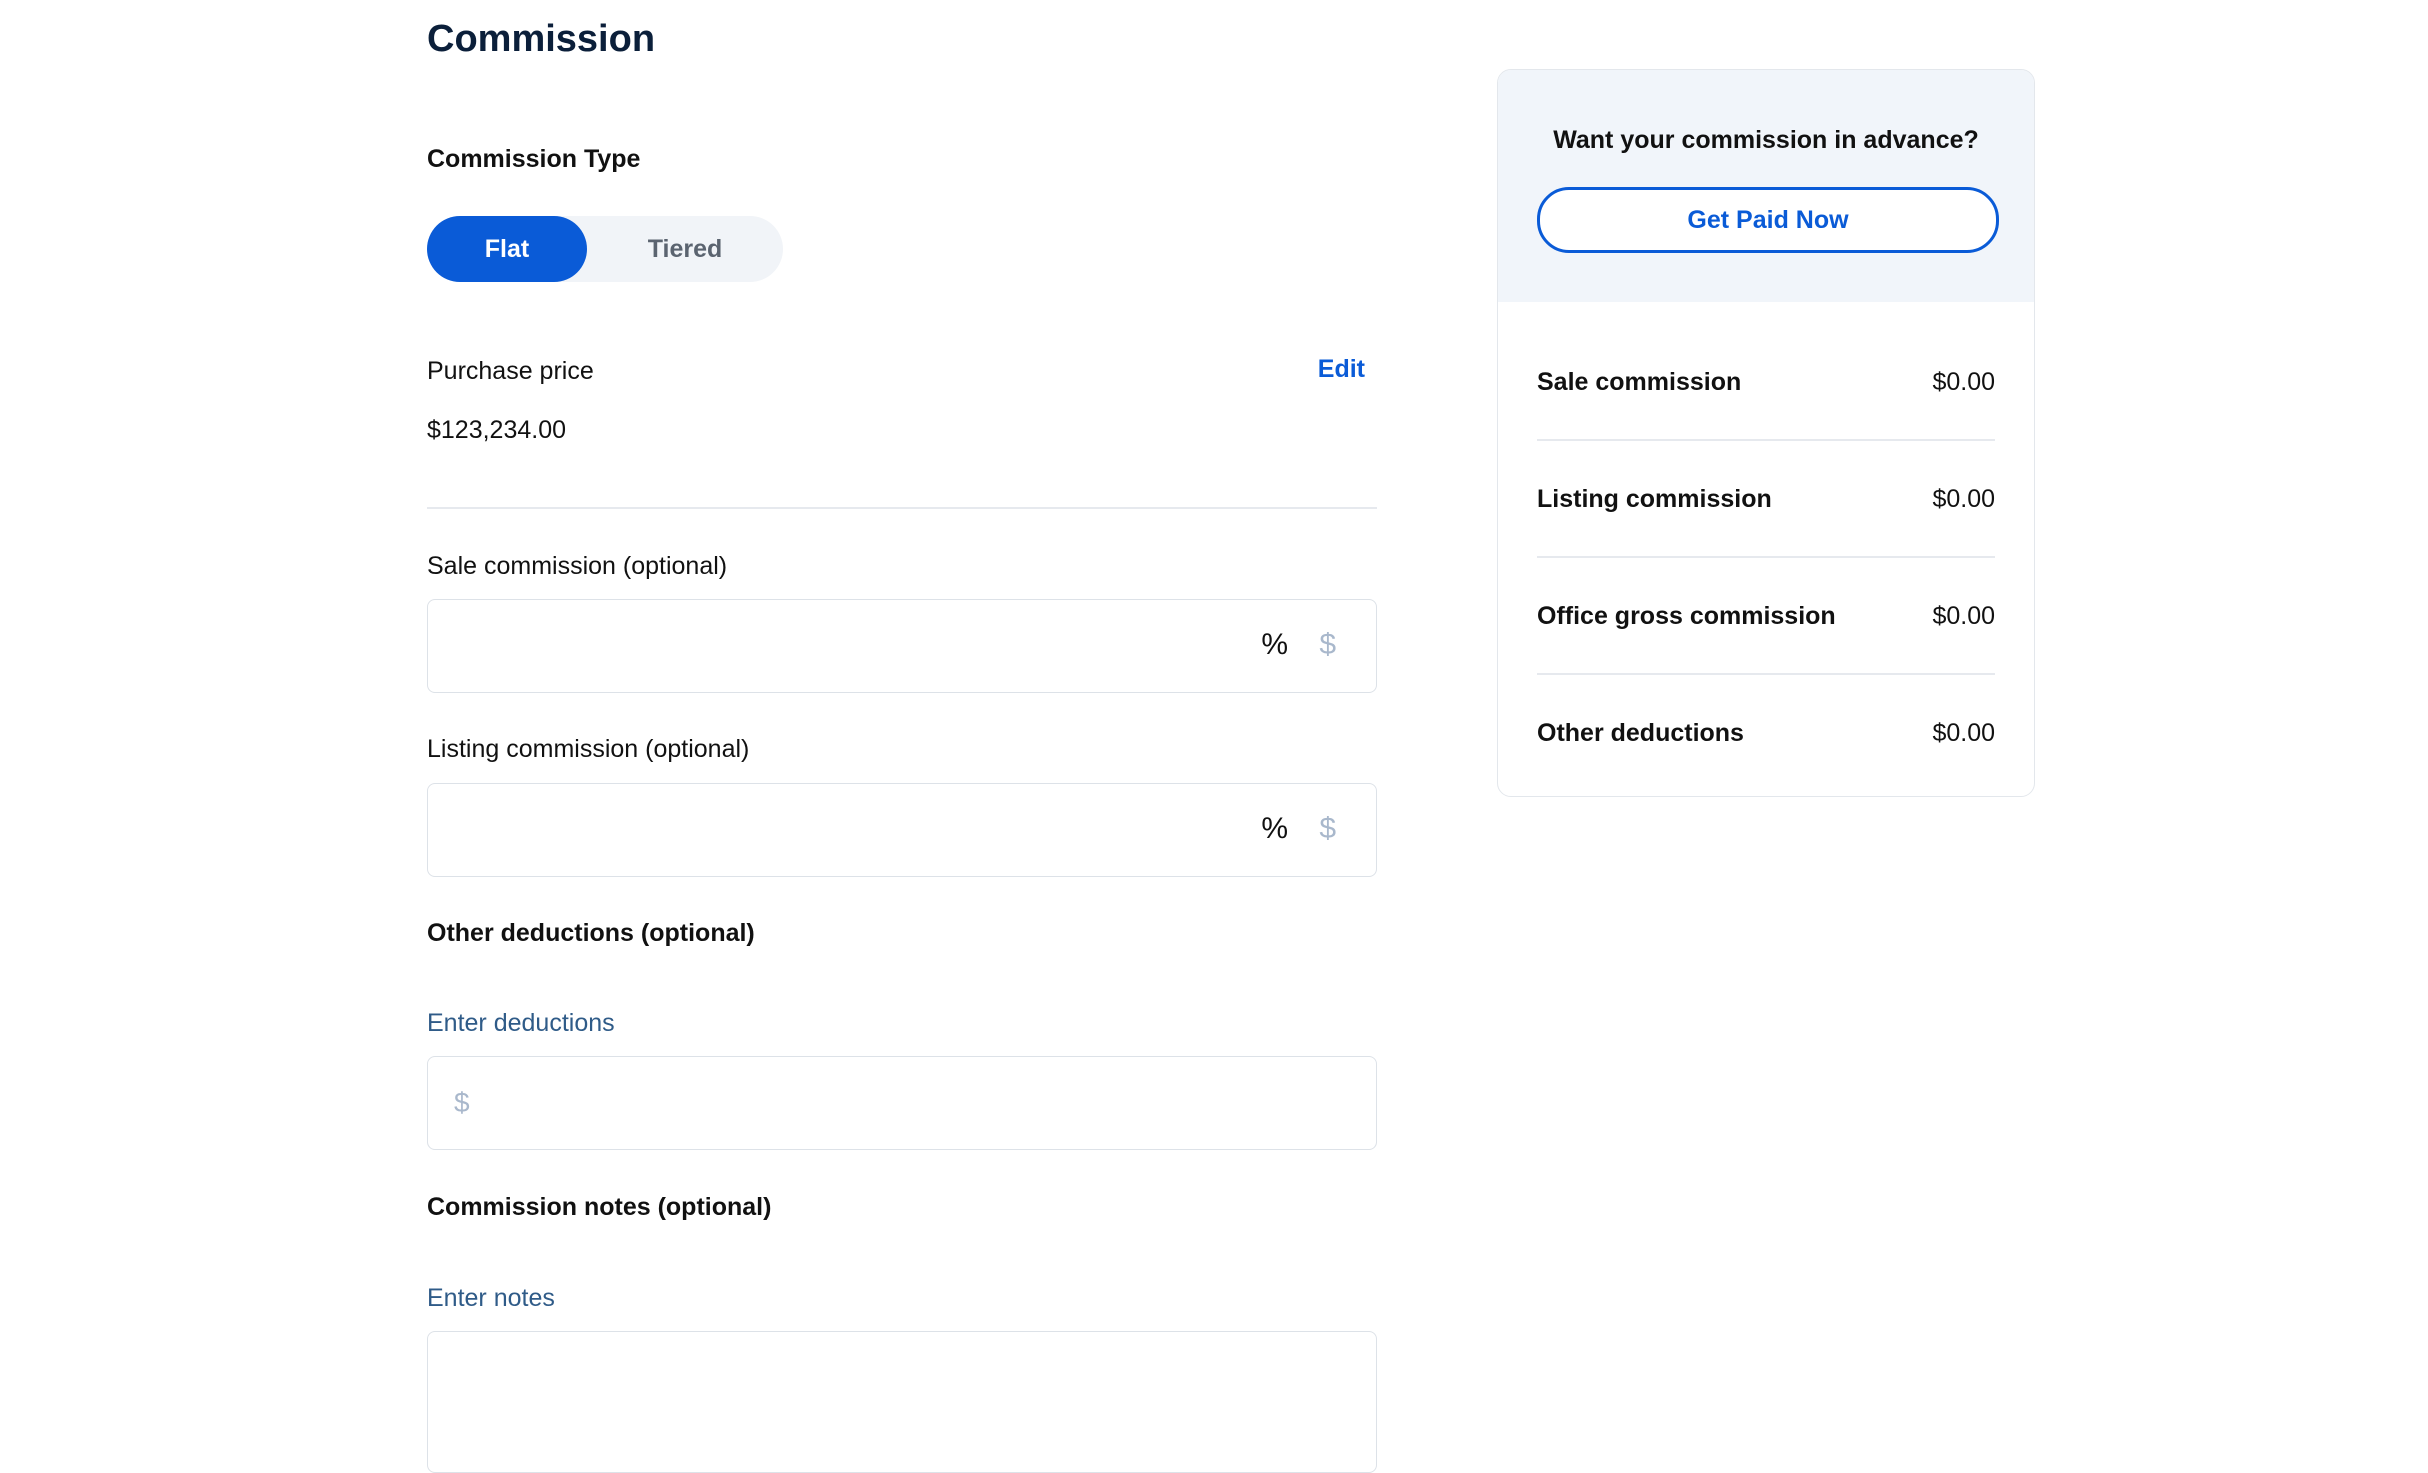  I want to click on divider, so click(902, 508).